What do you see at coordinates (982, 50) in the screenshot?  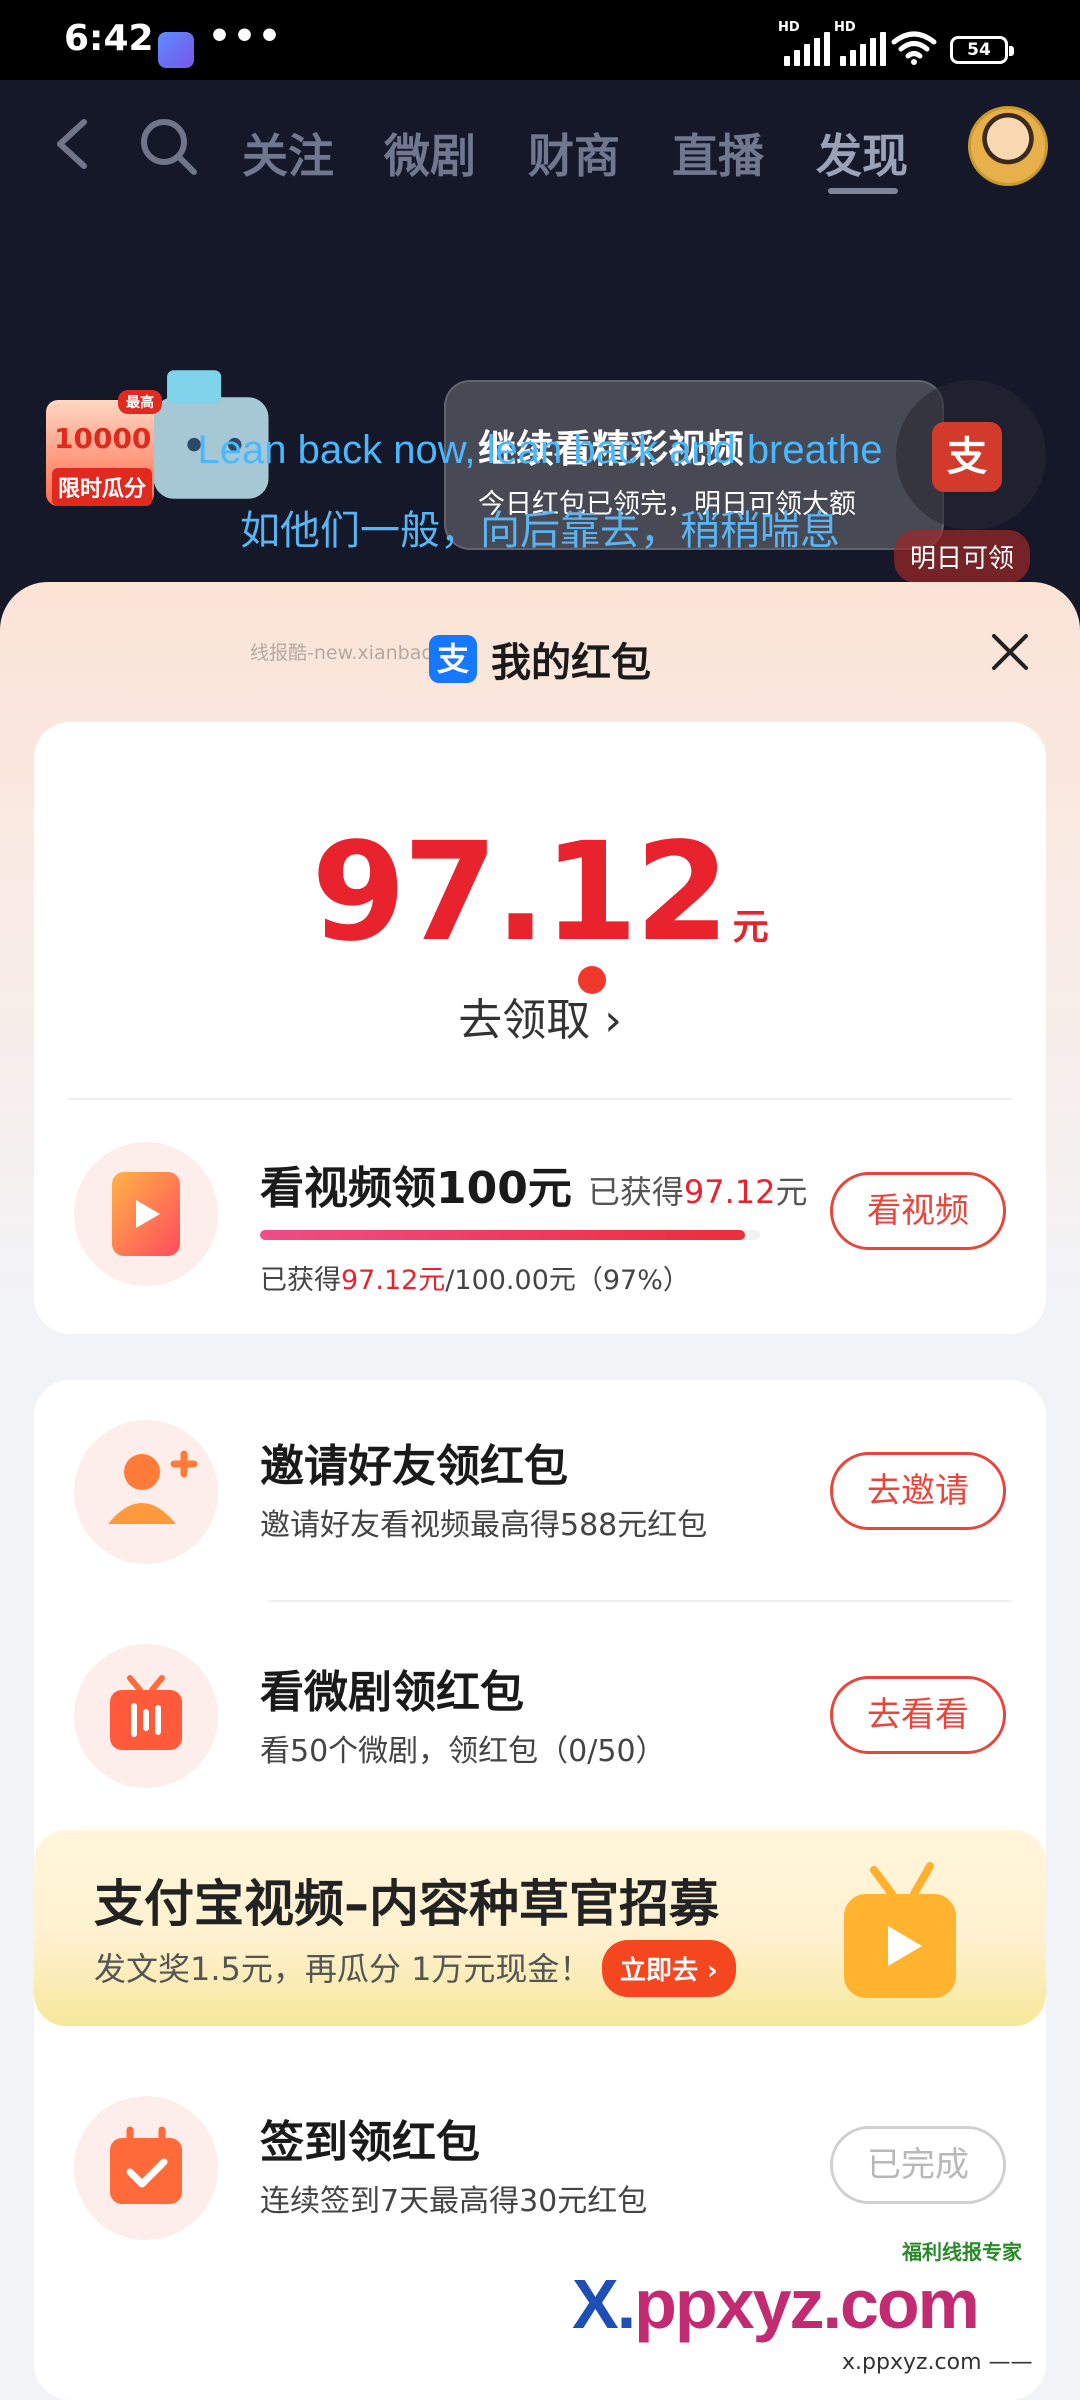 I see `battery-icon: 54` at bounding box center [982, 50].